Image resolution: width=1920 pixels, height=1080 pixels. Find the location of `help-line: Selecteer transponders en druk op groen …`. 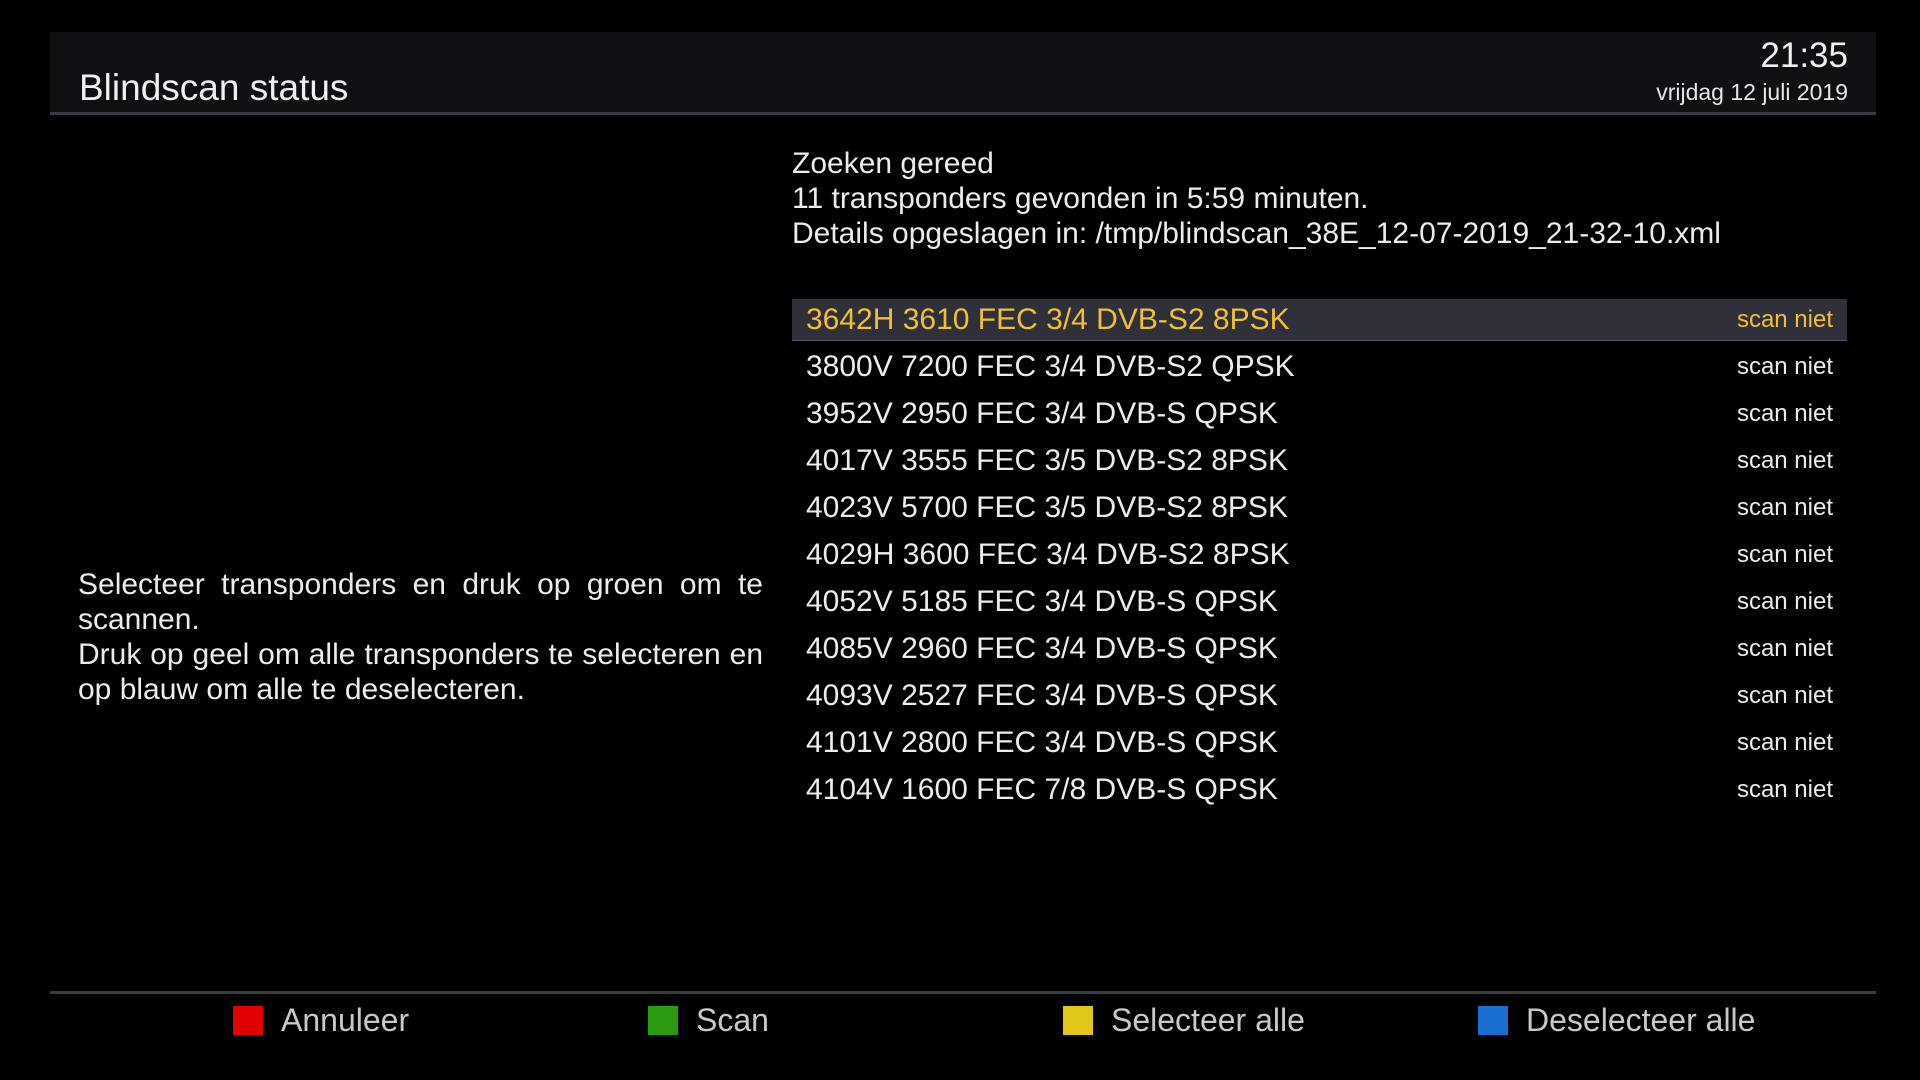

help-line: Selecteer transponders en druk op groen … is located at coordinates (420, 602).